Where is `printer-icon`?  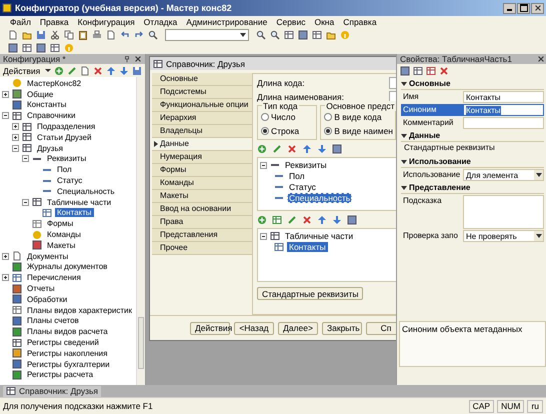
printer-icon is located at coordinates (97, 35).